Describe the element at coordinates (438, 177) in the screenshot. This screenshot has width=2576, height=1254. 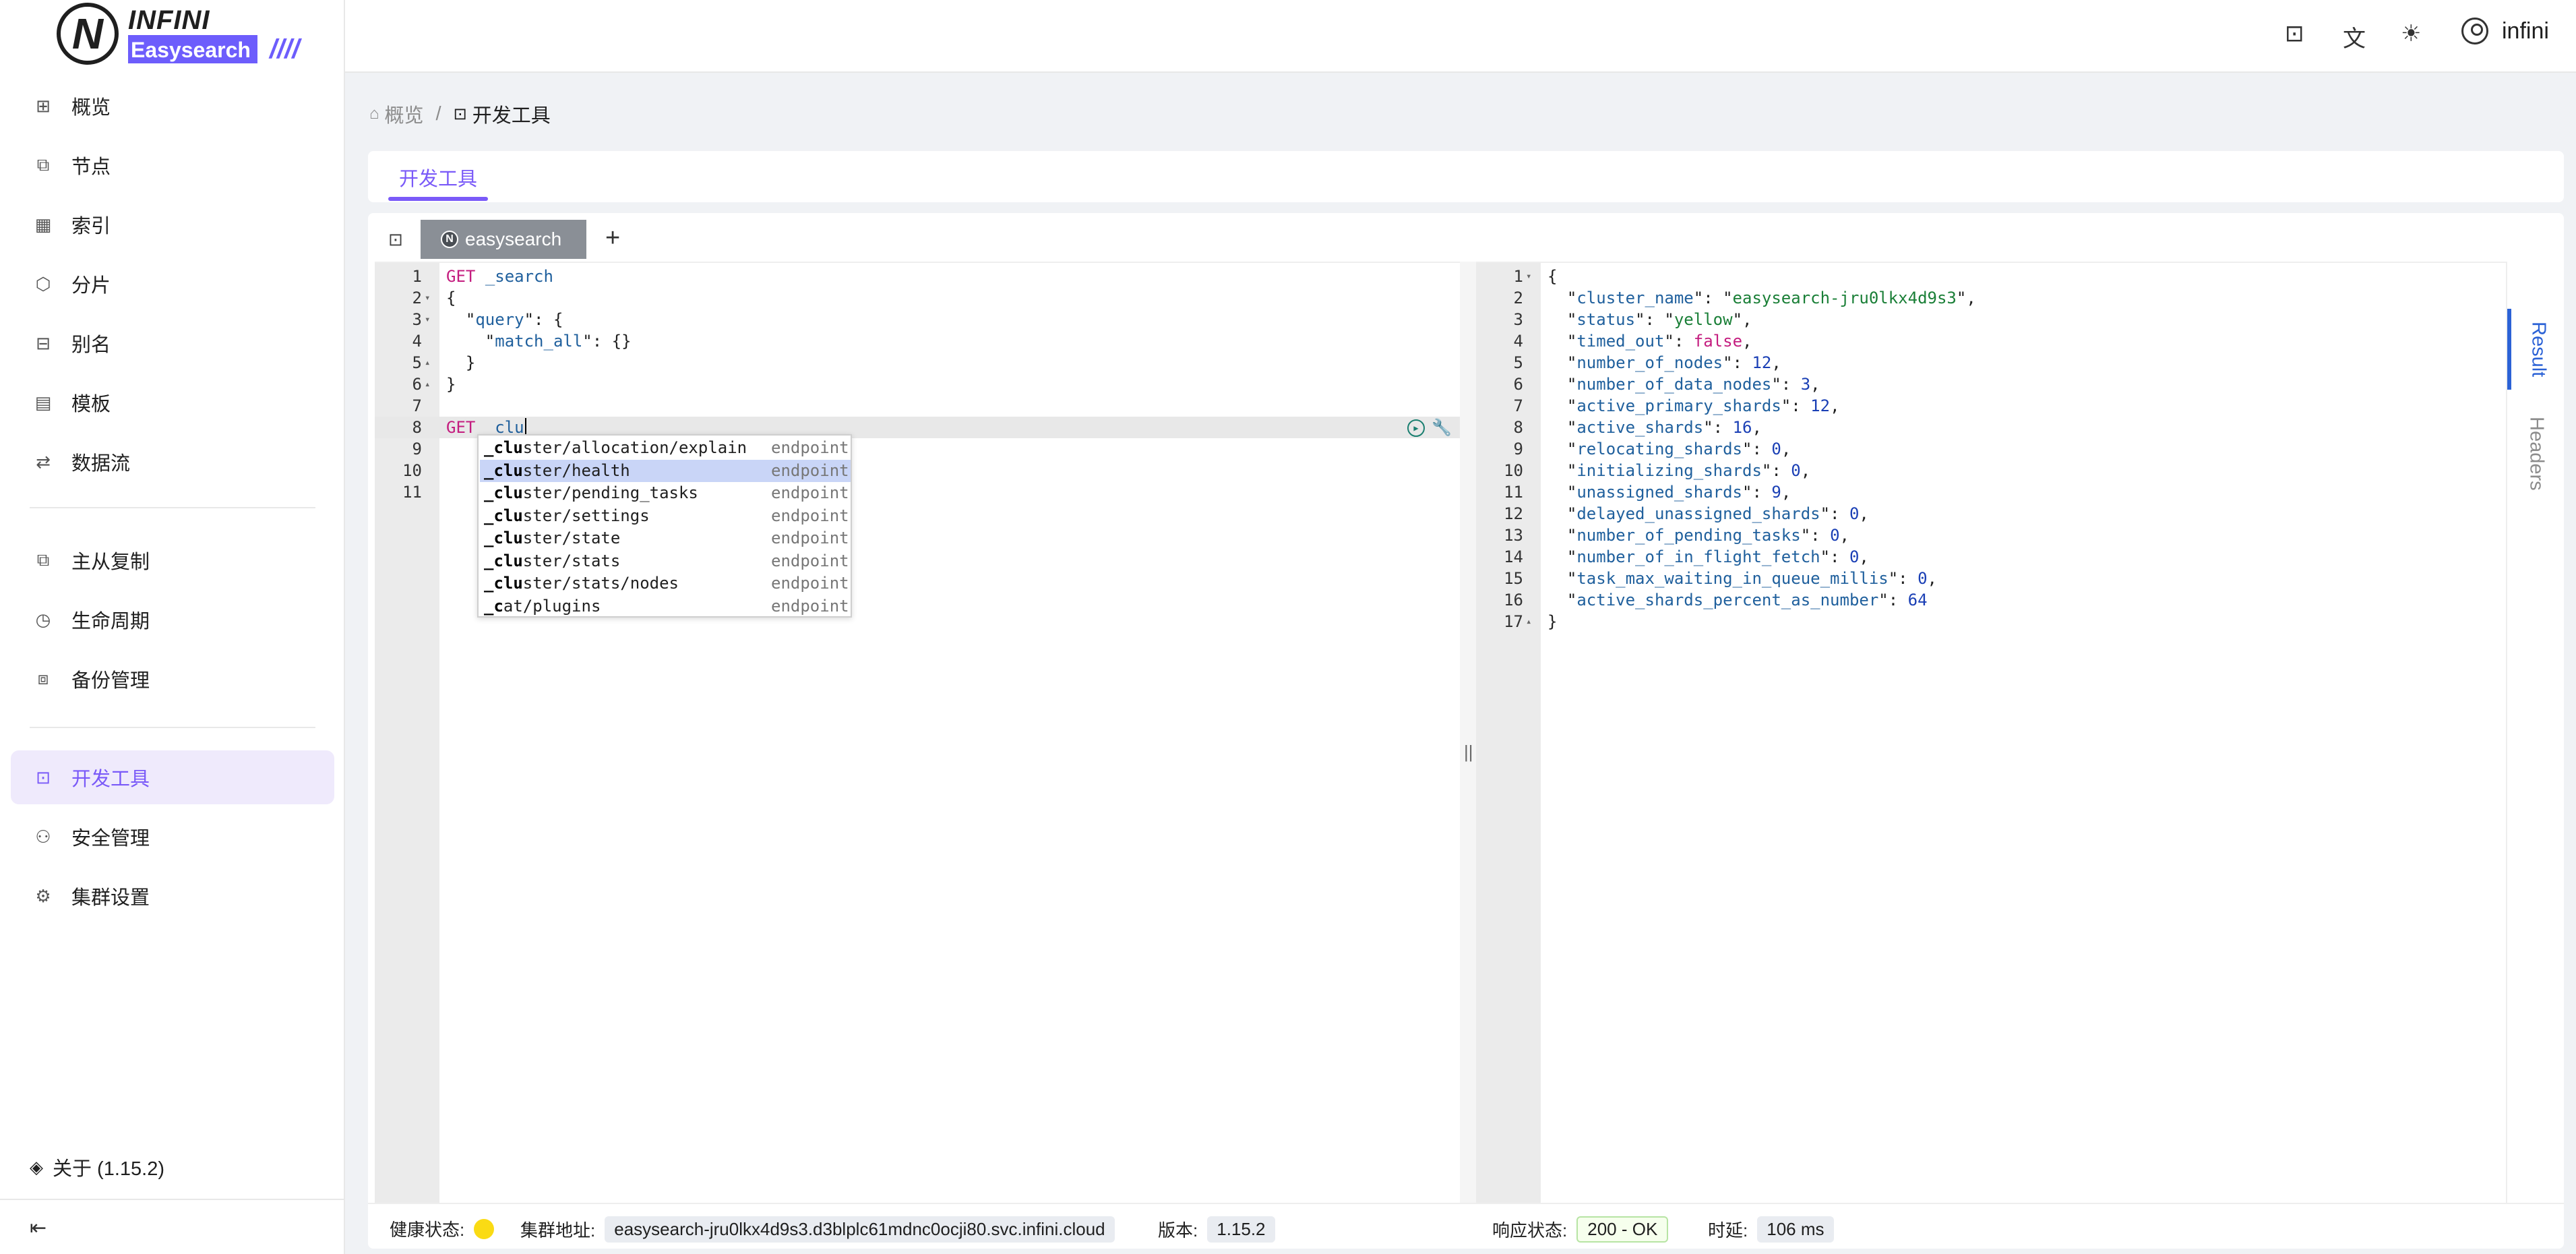
I see `tab-dev-tools: 开发工具` at that location.